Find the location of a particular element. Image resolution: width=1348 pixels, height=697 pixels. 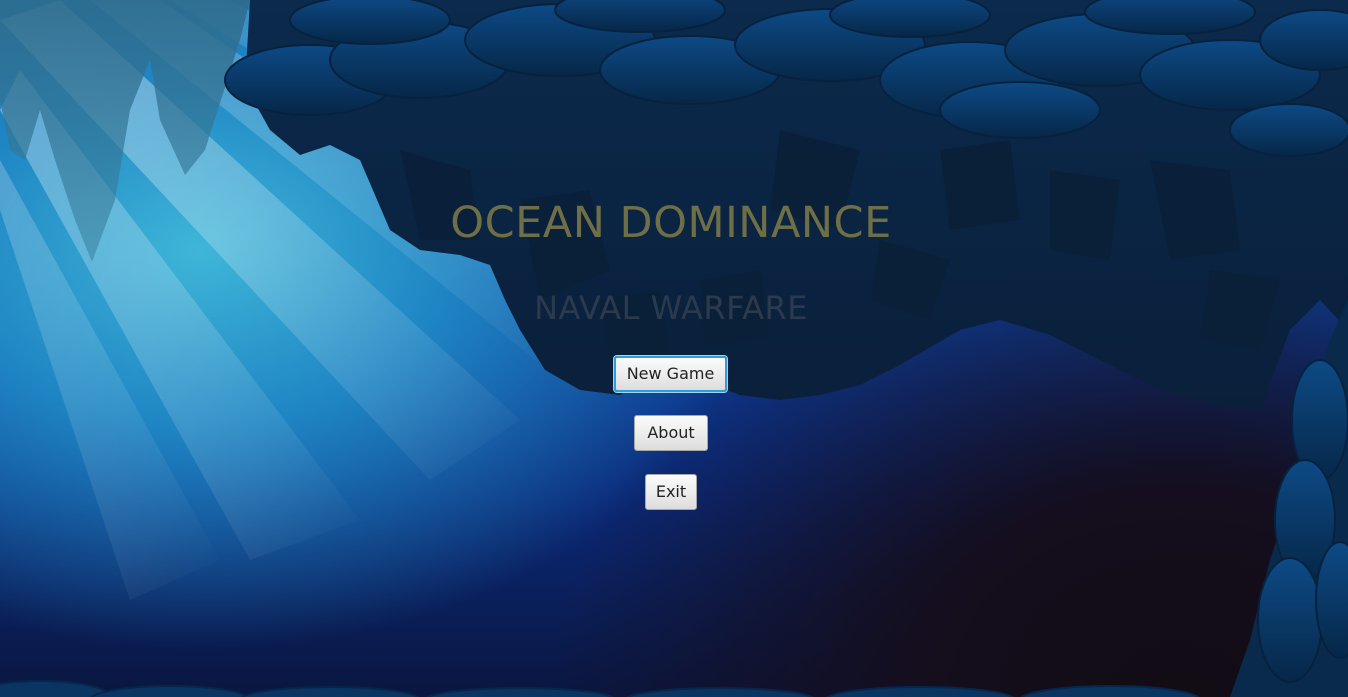

about-button: About is located at coordinates (671, 433).